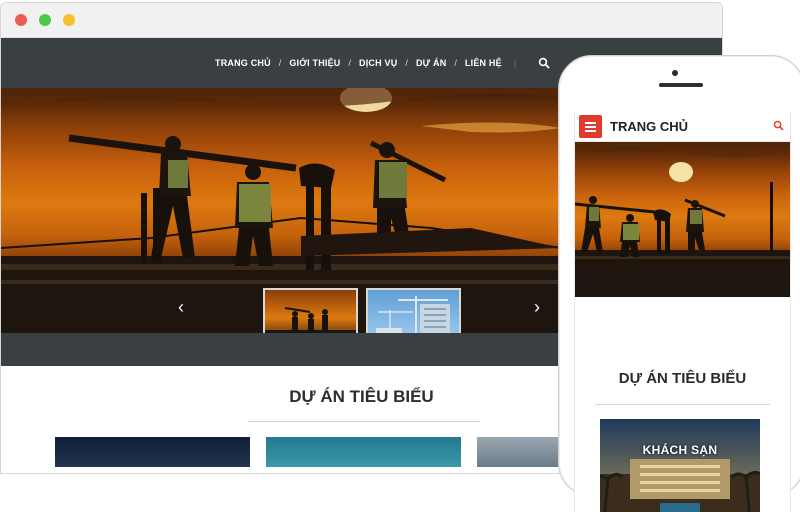 The height and width of the screenshot is (512, 800). Describe the element at coordinates (483, 63) in the screenshot. I see `nav-item-contact: LIÊN HỆ` at that location.